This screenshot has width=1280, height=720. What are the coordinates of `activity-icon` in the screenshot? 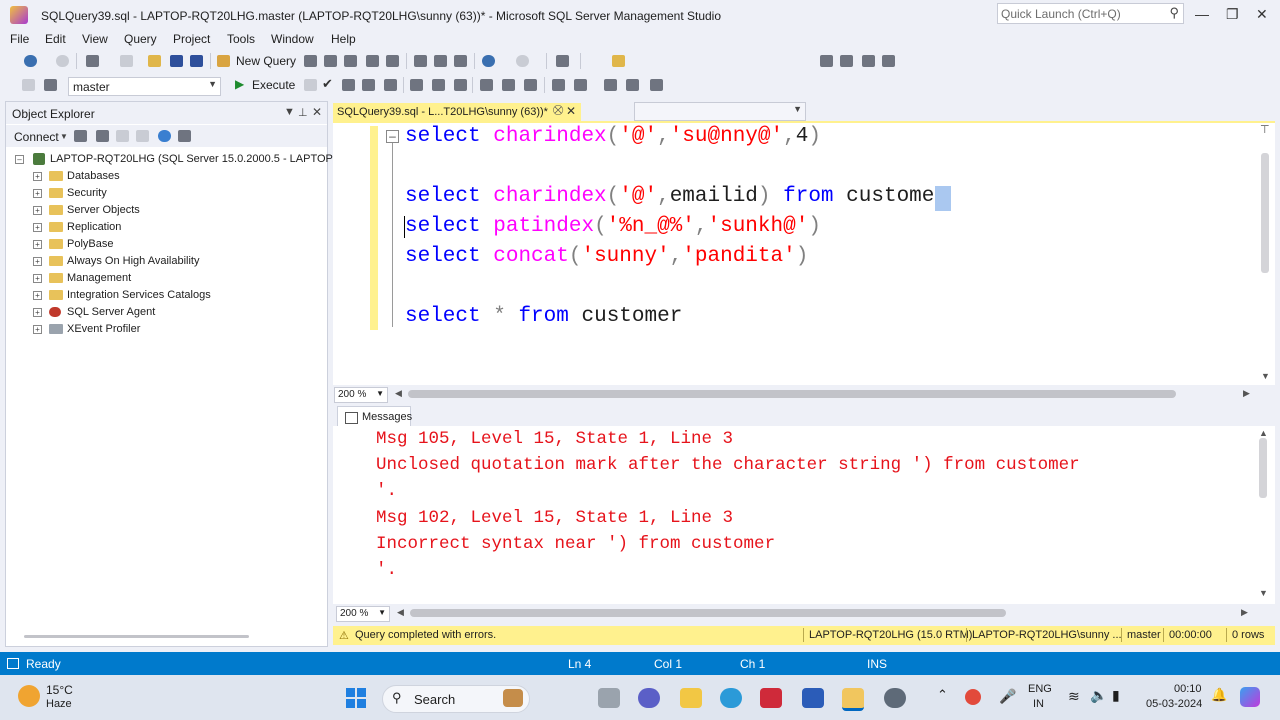 It's located at (184, 136).